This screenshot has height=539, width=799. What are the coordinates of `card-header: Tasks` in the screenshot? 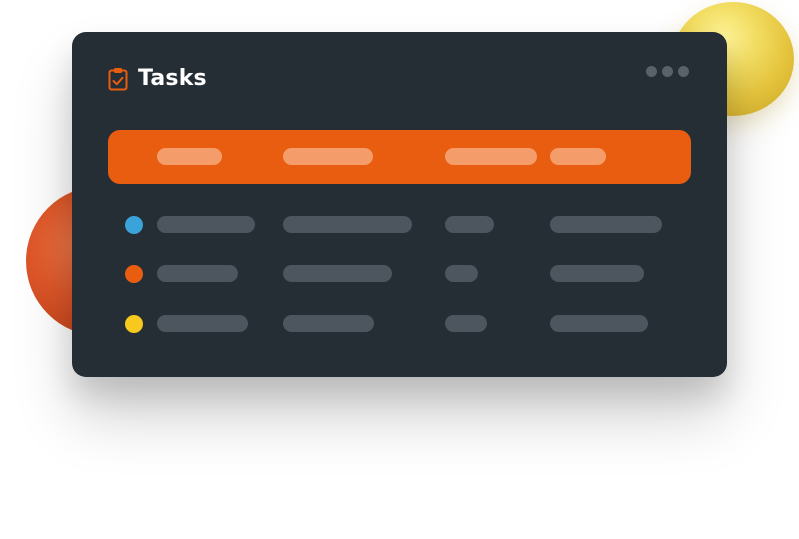 It's located at (157, 78).